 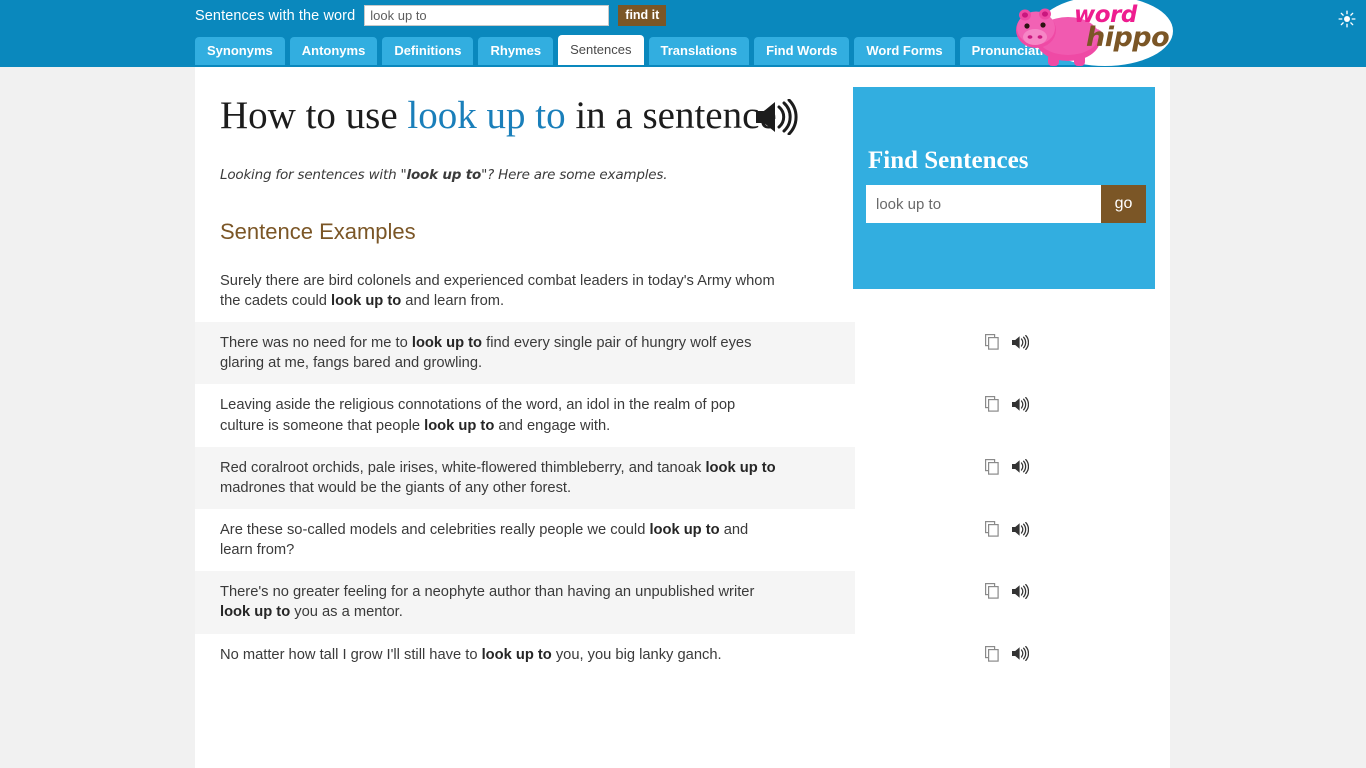 I want to click on page-title-suffix: in a sentence, so click(x=671, y=115).